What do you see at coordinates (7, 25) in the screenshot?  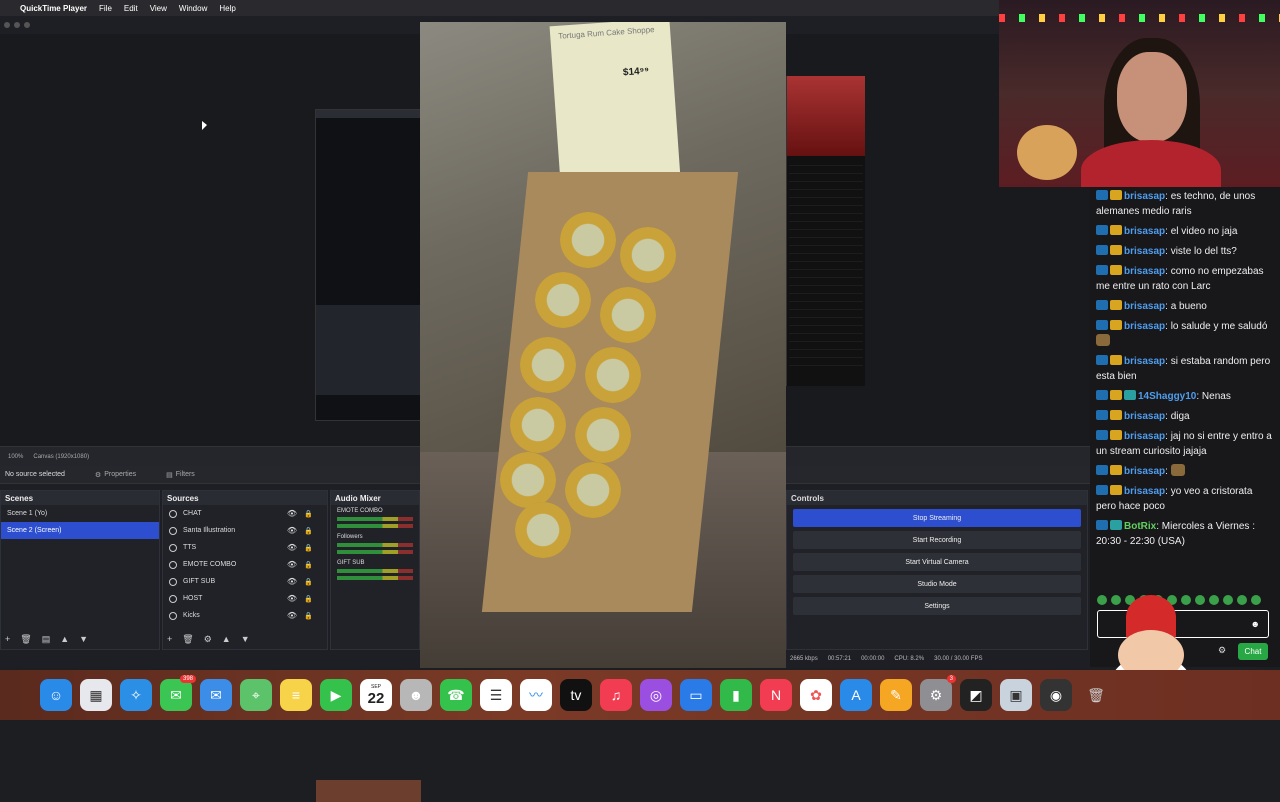 I see `close-window-button` at bounding box center [7, 25].